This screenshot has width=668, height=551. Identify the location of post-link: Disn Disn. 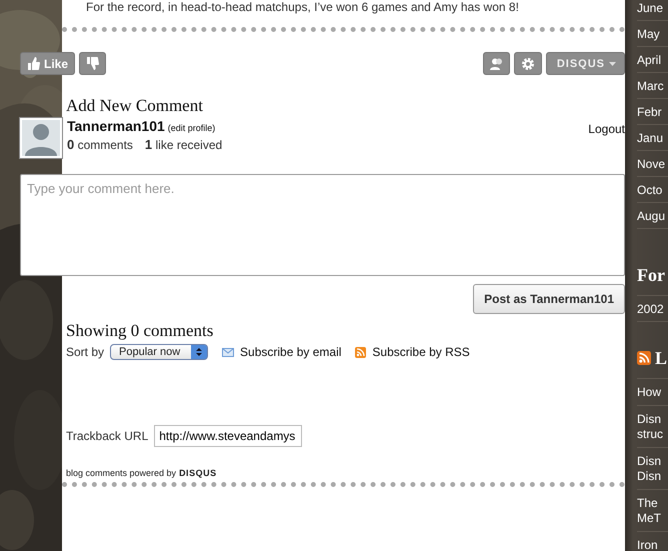
(652, 469).